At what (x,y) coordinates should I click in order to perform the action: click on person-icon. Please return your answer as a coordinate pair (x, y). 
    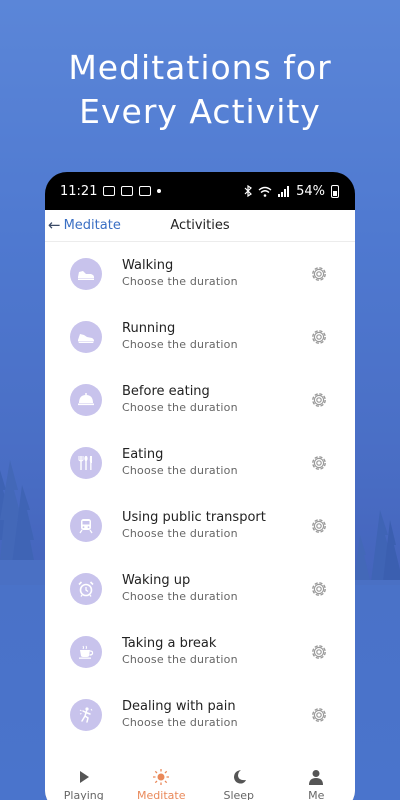
    Looking at the image, I should click on (316, 777).